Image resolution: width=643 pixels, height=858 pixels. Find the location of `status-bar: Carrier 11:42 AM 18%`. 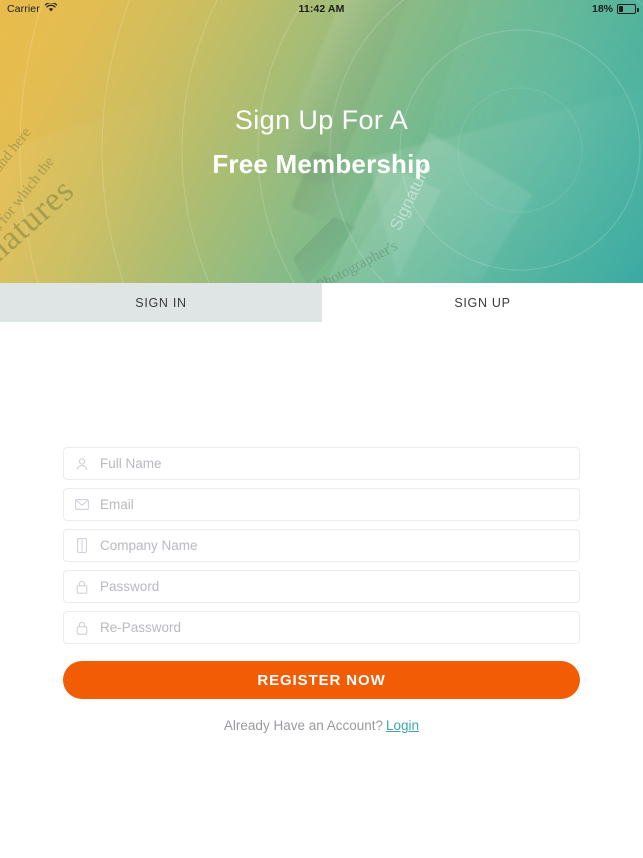

status-bar: Carrier 11:42 AM 18% is located at coordinates (321, 9).